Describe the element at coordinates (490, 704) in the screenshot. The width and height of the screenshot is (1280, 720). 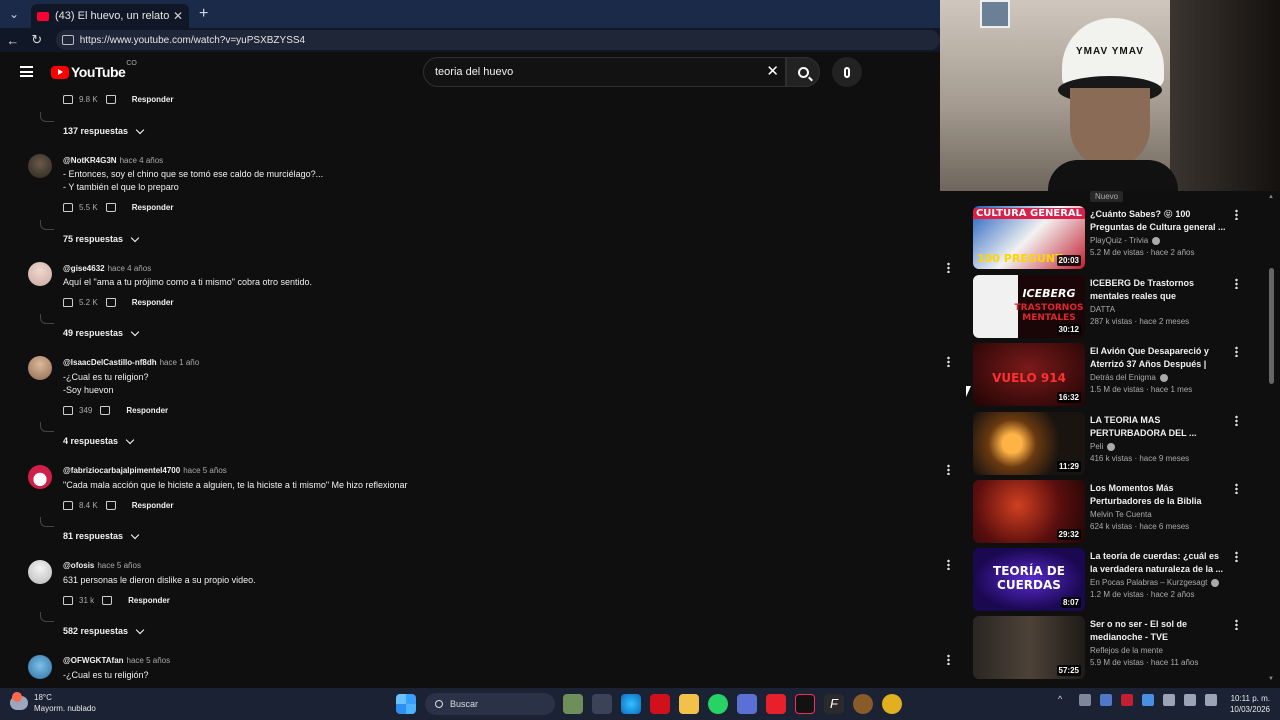
I see `taskbar-search: Buscar` at that location.